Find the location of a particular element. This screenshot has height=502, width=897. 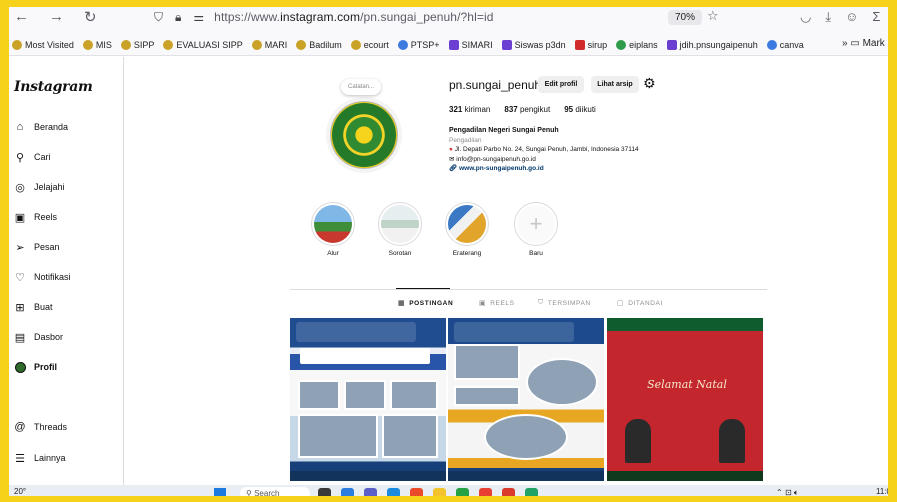

edge-icon is located at coordinates (347, 494).